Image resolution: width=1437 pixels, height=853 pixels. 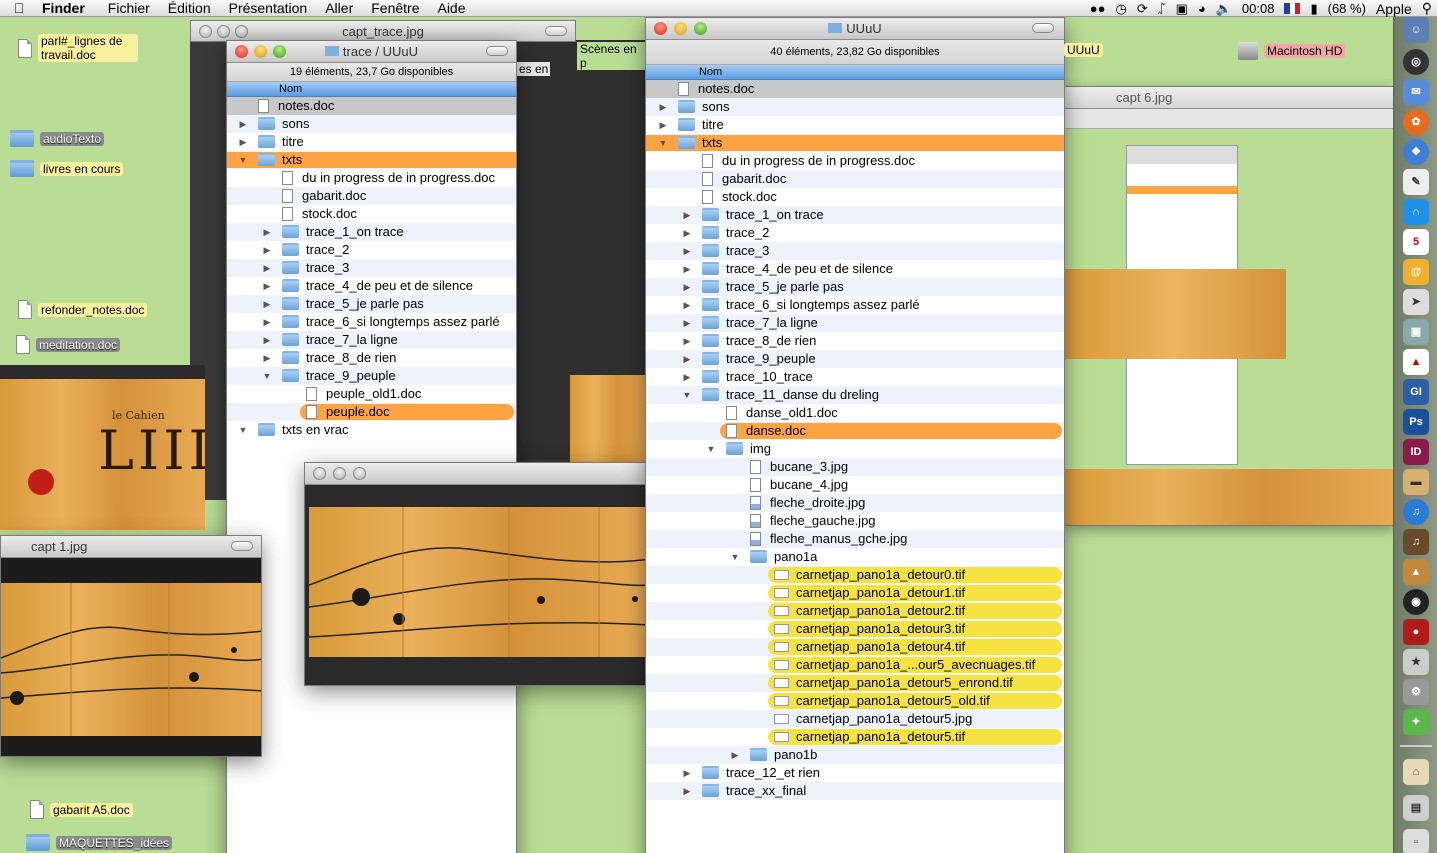 What do you see at coordinates (1142, 9) in the screenshot?
I see `sync-icon: ⟳` at bounding box center [1142, 9].